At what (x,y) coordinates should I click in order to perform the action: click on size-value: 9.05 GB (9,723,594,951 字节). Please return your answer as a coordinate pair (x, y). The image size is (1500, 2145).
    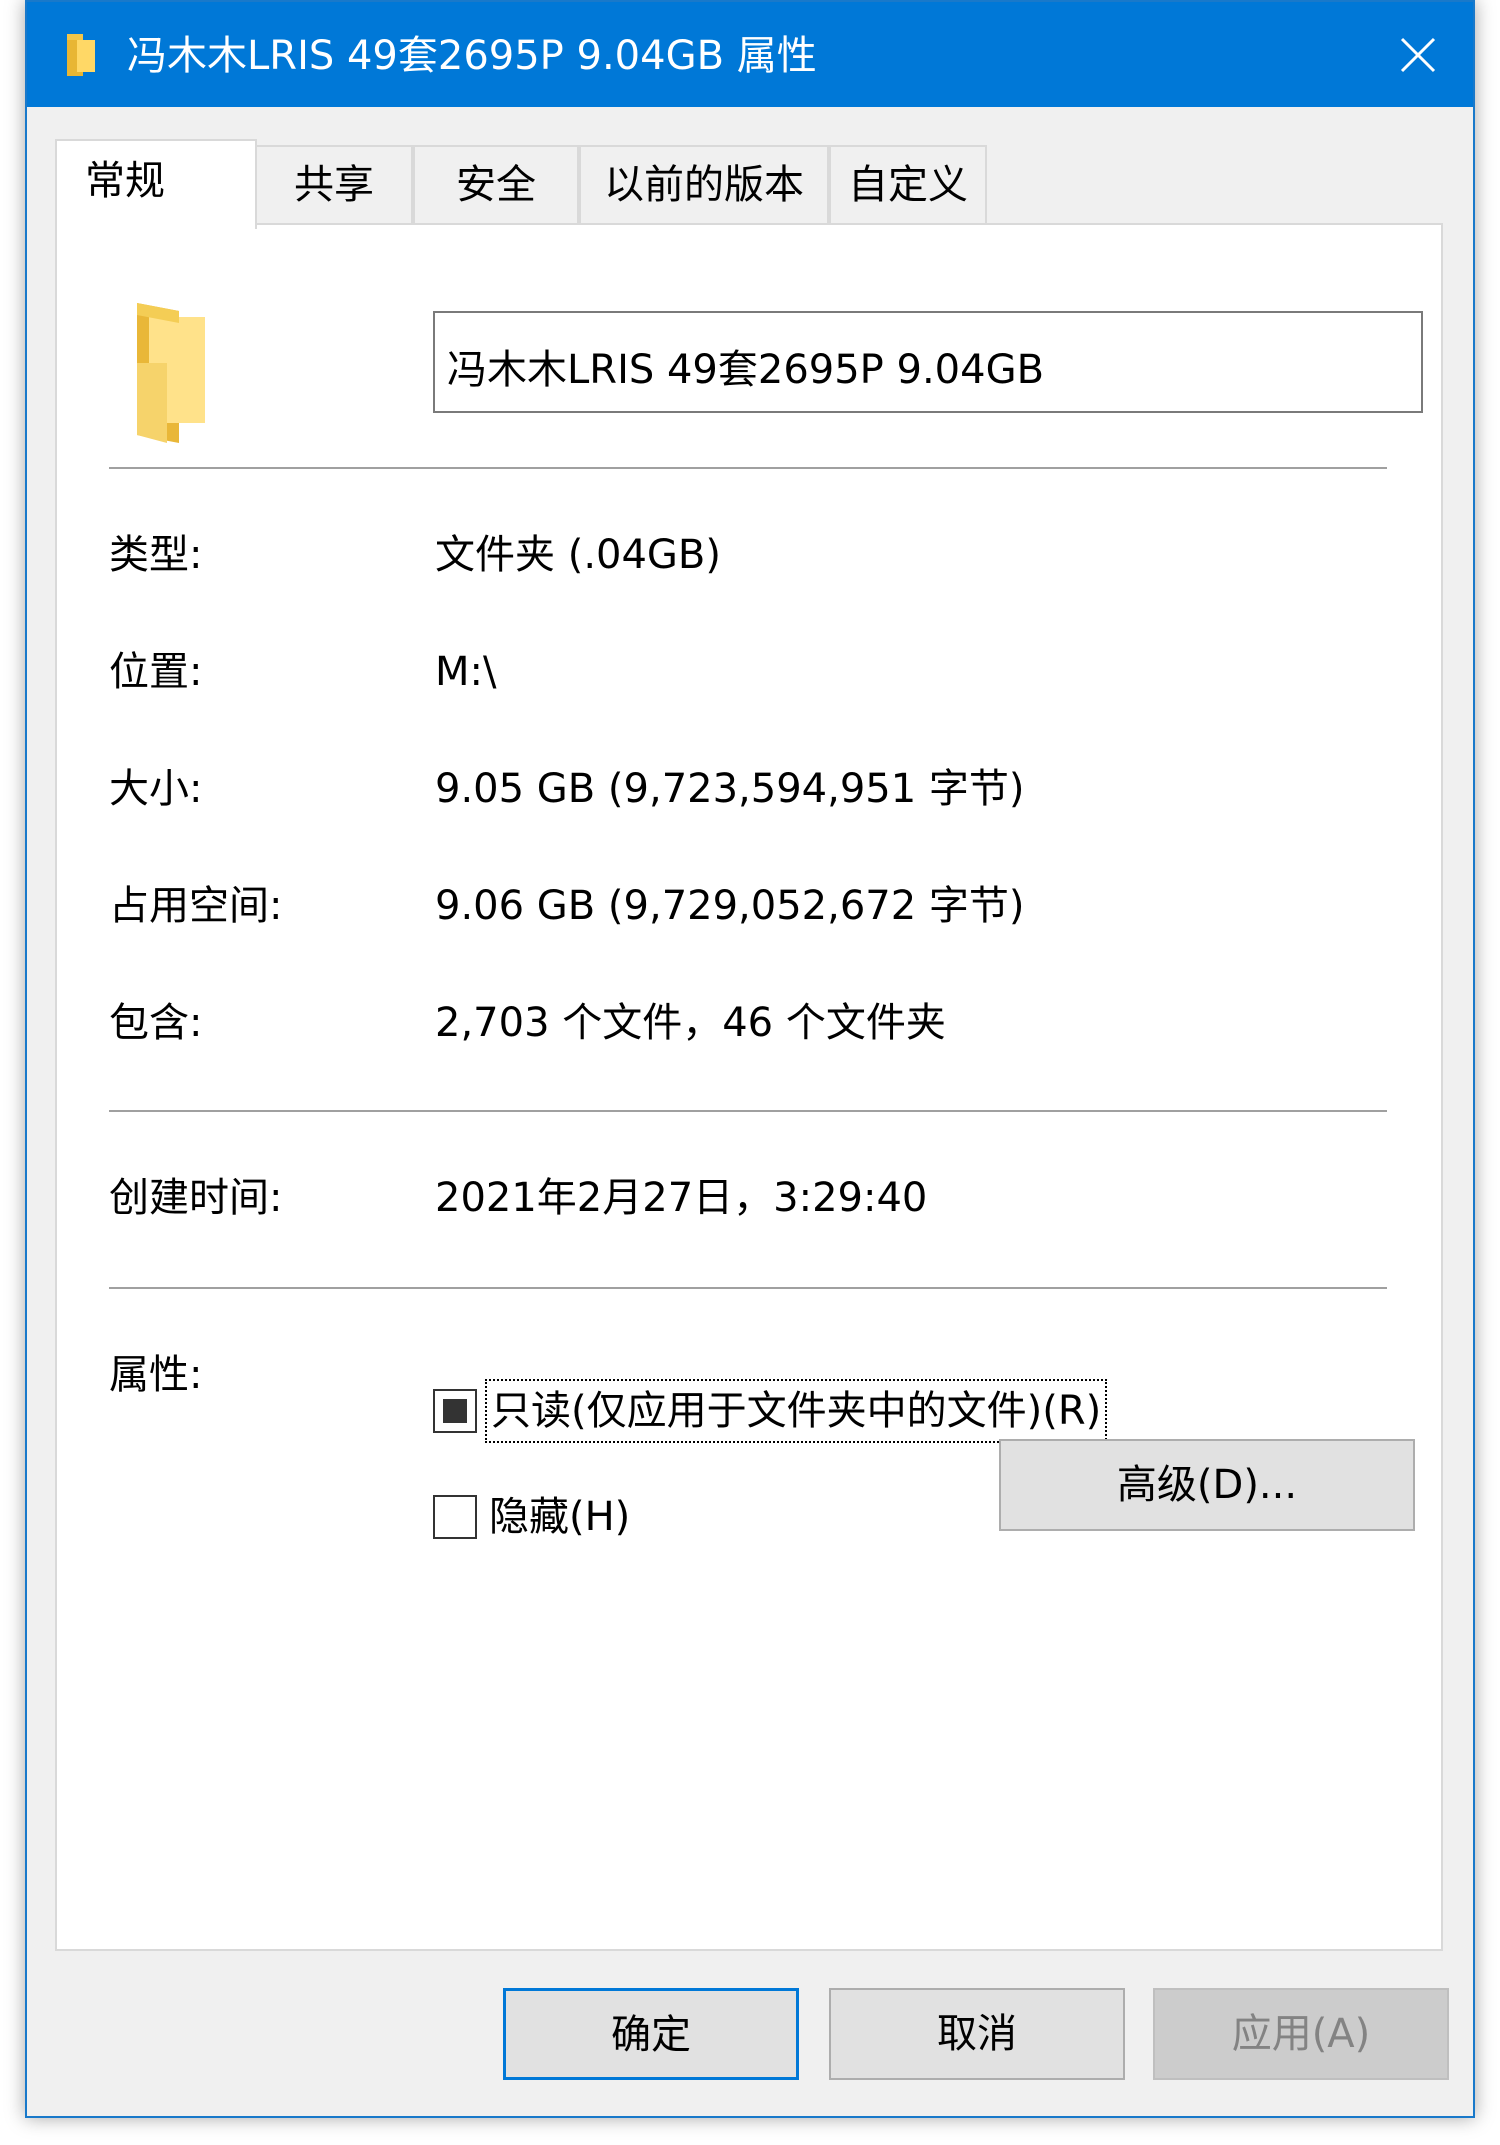
    Looking at the image, I should click on (730, 789).